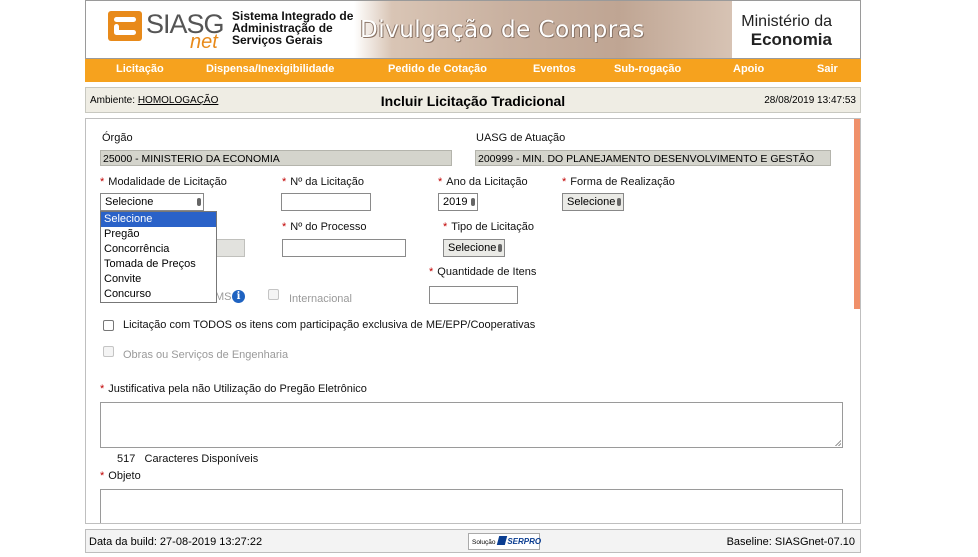 This screenshot has width=978, height=557. Describe the element at coordinates (276, 158) in the screenshot. I see `orgao-field: 25000 - MINISTERIO DA ECONOMIA` at that location.